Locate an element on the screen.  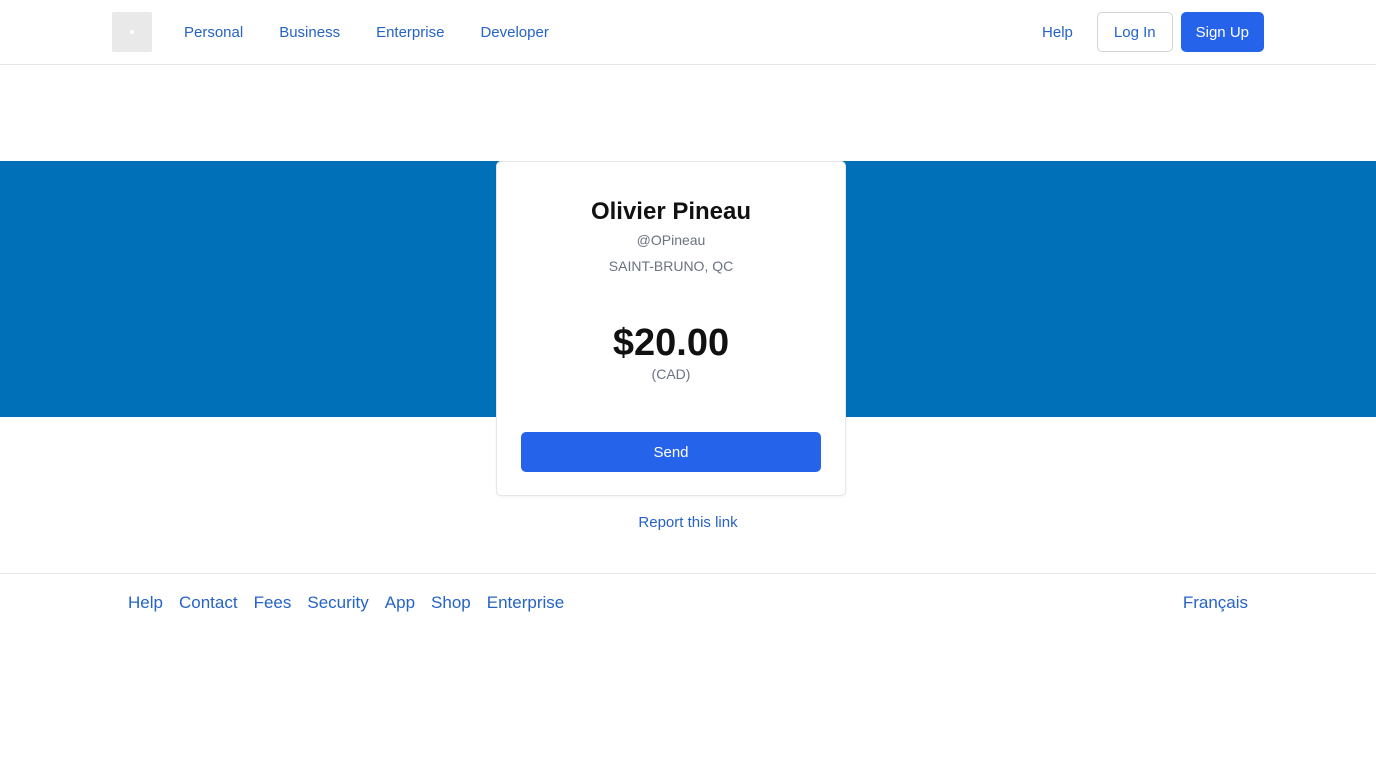
recipient-handle: @OPineau is located at coordinates (671, 240).